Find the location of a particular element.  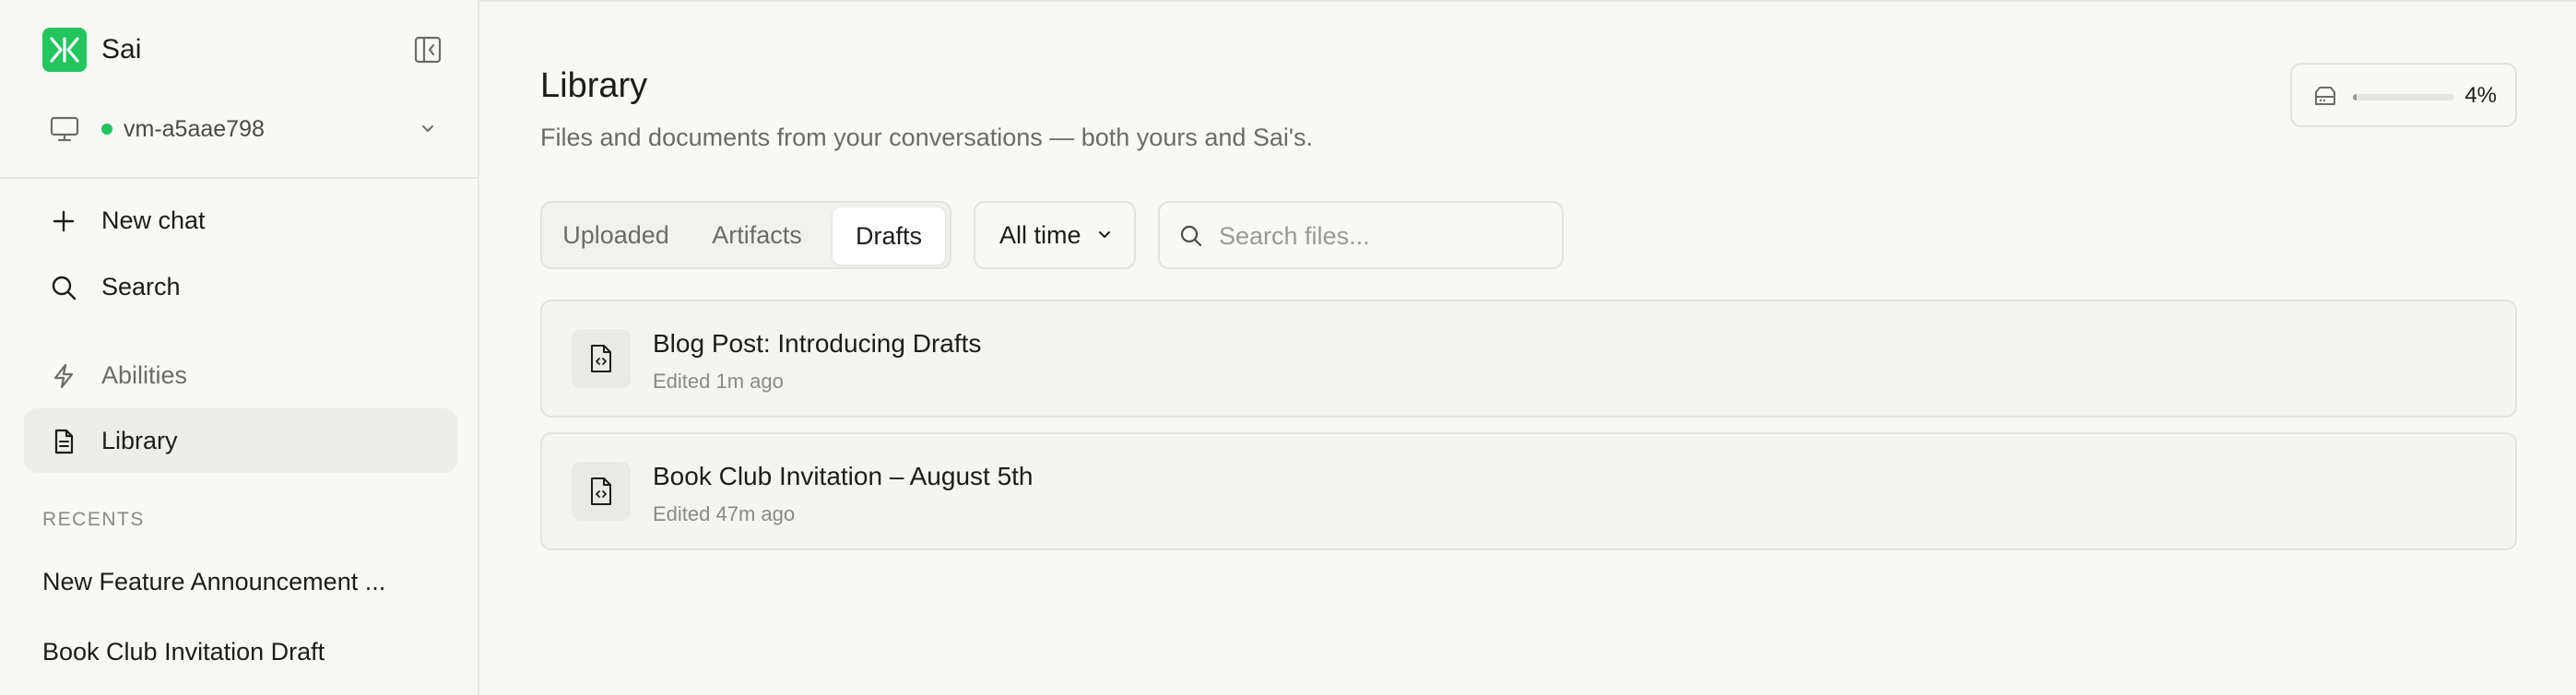

recent-item: Book Club Invitation Draft is located at coordinates (213, 652).